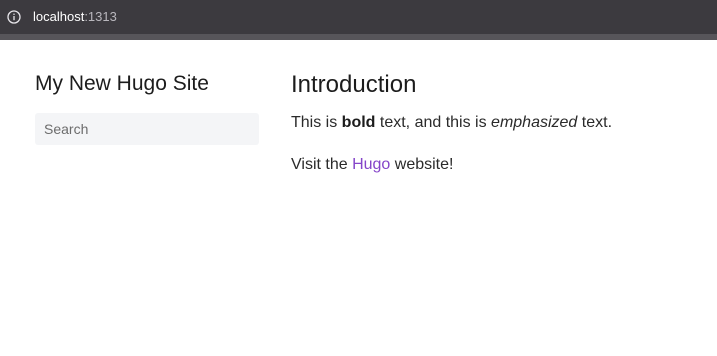 This screenshot has height=356, width=717. I want to click on emphasized-text: emphasized, so click(534, 122).